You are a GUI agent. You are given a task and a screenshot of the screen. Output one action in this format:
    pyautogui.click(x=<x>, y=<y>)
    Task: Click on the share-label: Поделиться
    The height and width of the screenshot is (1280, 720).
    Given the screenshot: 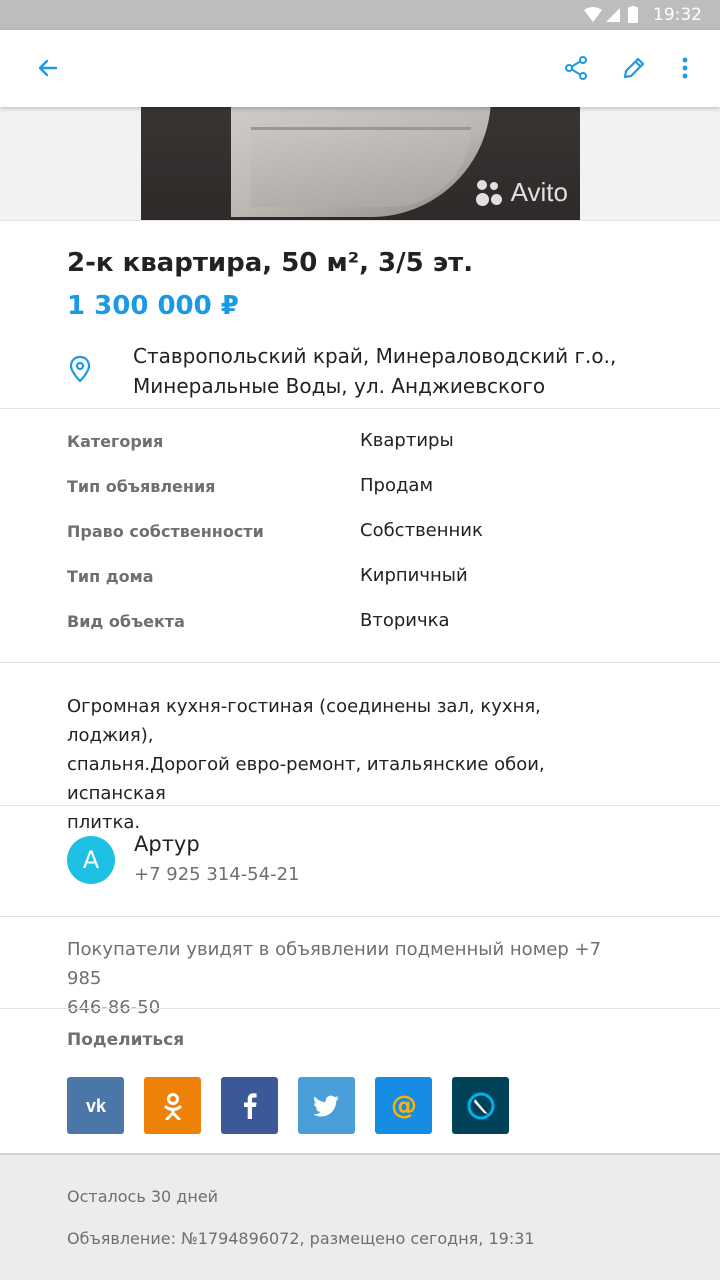 What is the action you would take?
    pyautogui.click(x=126, y=1040)
    